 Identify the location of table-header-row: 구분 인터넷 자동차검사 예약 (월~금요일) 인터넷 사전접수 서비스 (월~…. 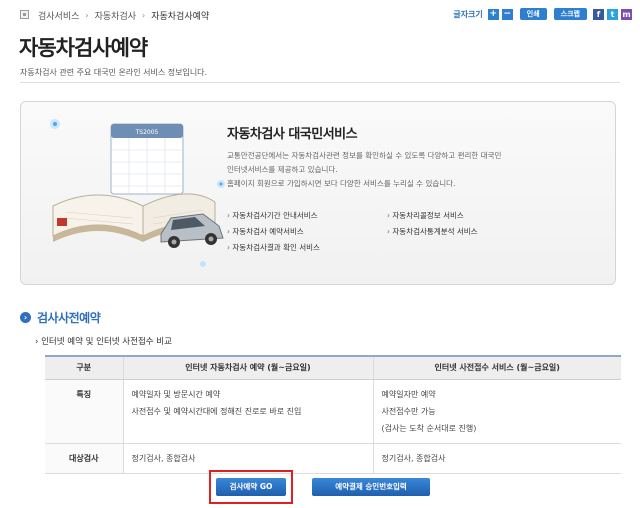
(333, 367).